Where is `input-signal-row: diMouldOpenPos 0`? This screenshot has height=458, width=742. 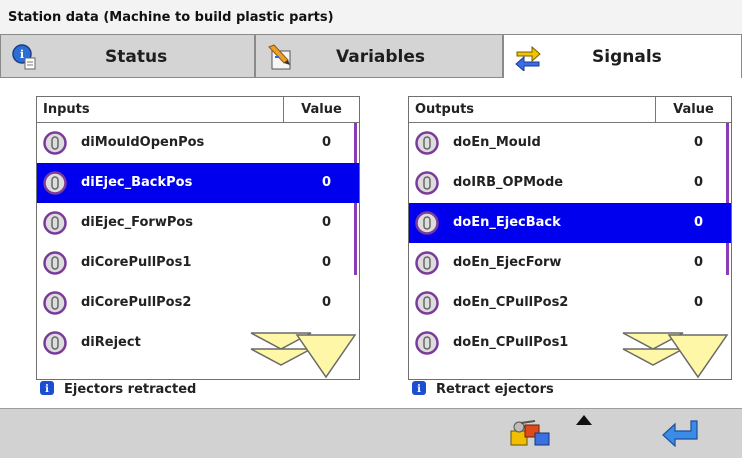 input-signal-row: diMouldOpenPos 0 is located at coordinates (198, 143).